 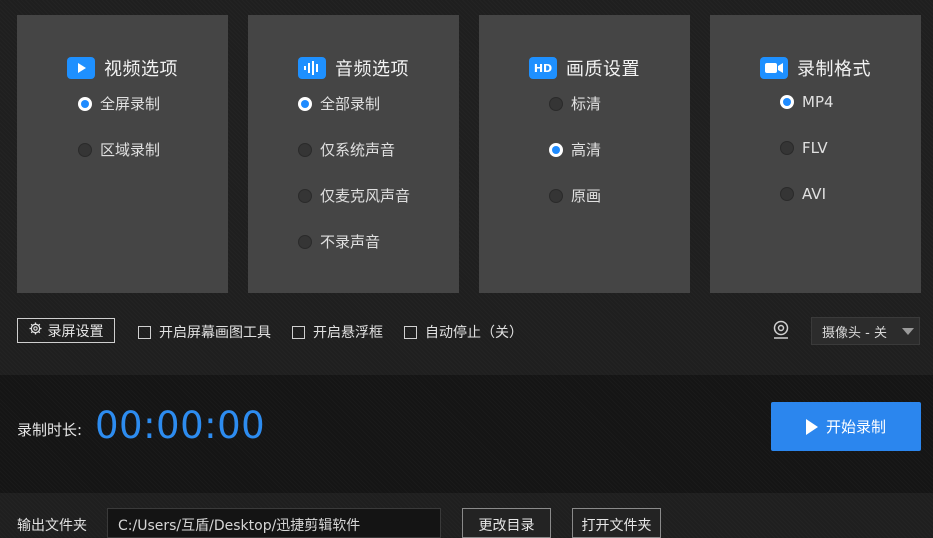 I want to click on video-options-panel: 视频选项 全屏录制 区域录制, so click(x=122, y=154).